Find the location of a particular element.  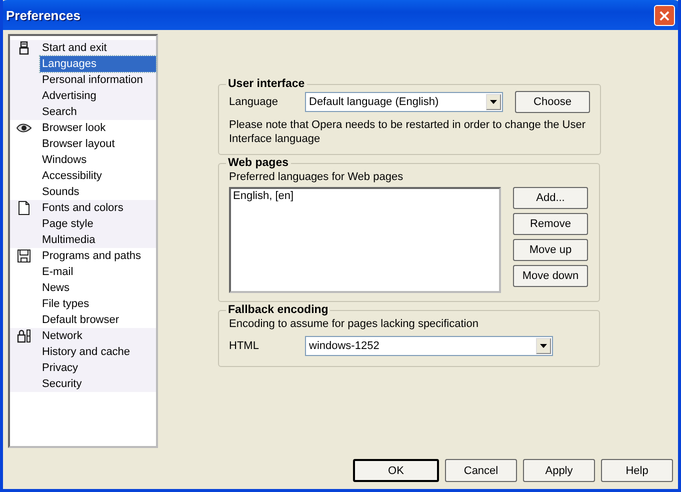

list-action-button: Remove is located at coordinates (550, 224).